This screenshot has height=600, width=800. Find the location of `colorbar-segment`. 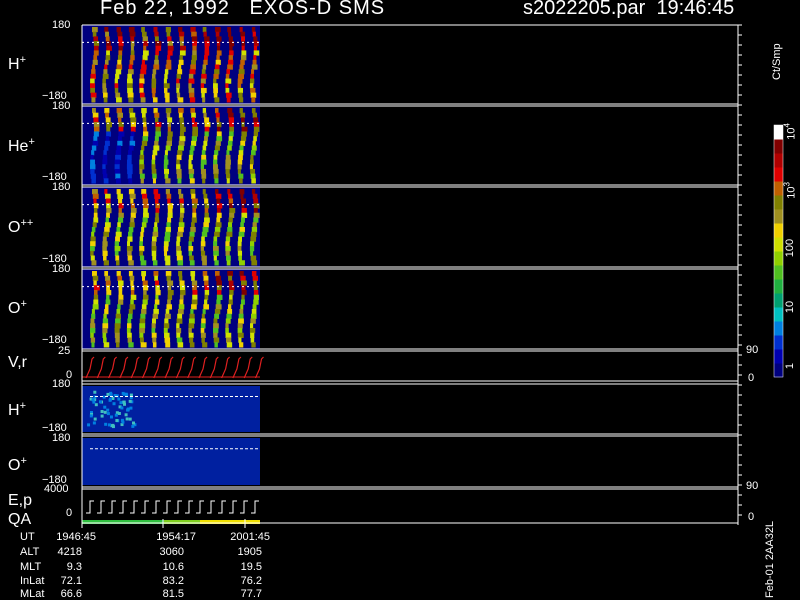

colorbar-segment is located at coordinates (778, 300).